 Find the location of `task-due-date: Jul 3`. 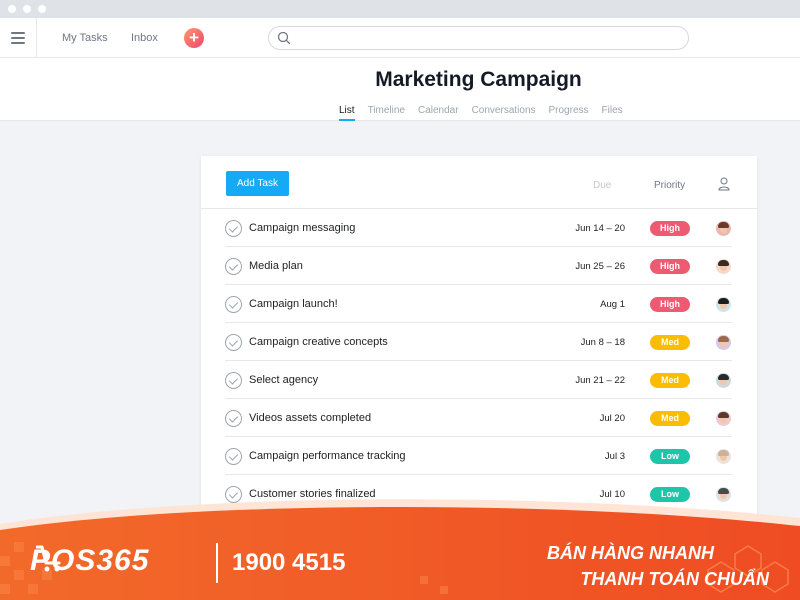

task-due-date: Jul 3 is located at coordinates (615, 456).